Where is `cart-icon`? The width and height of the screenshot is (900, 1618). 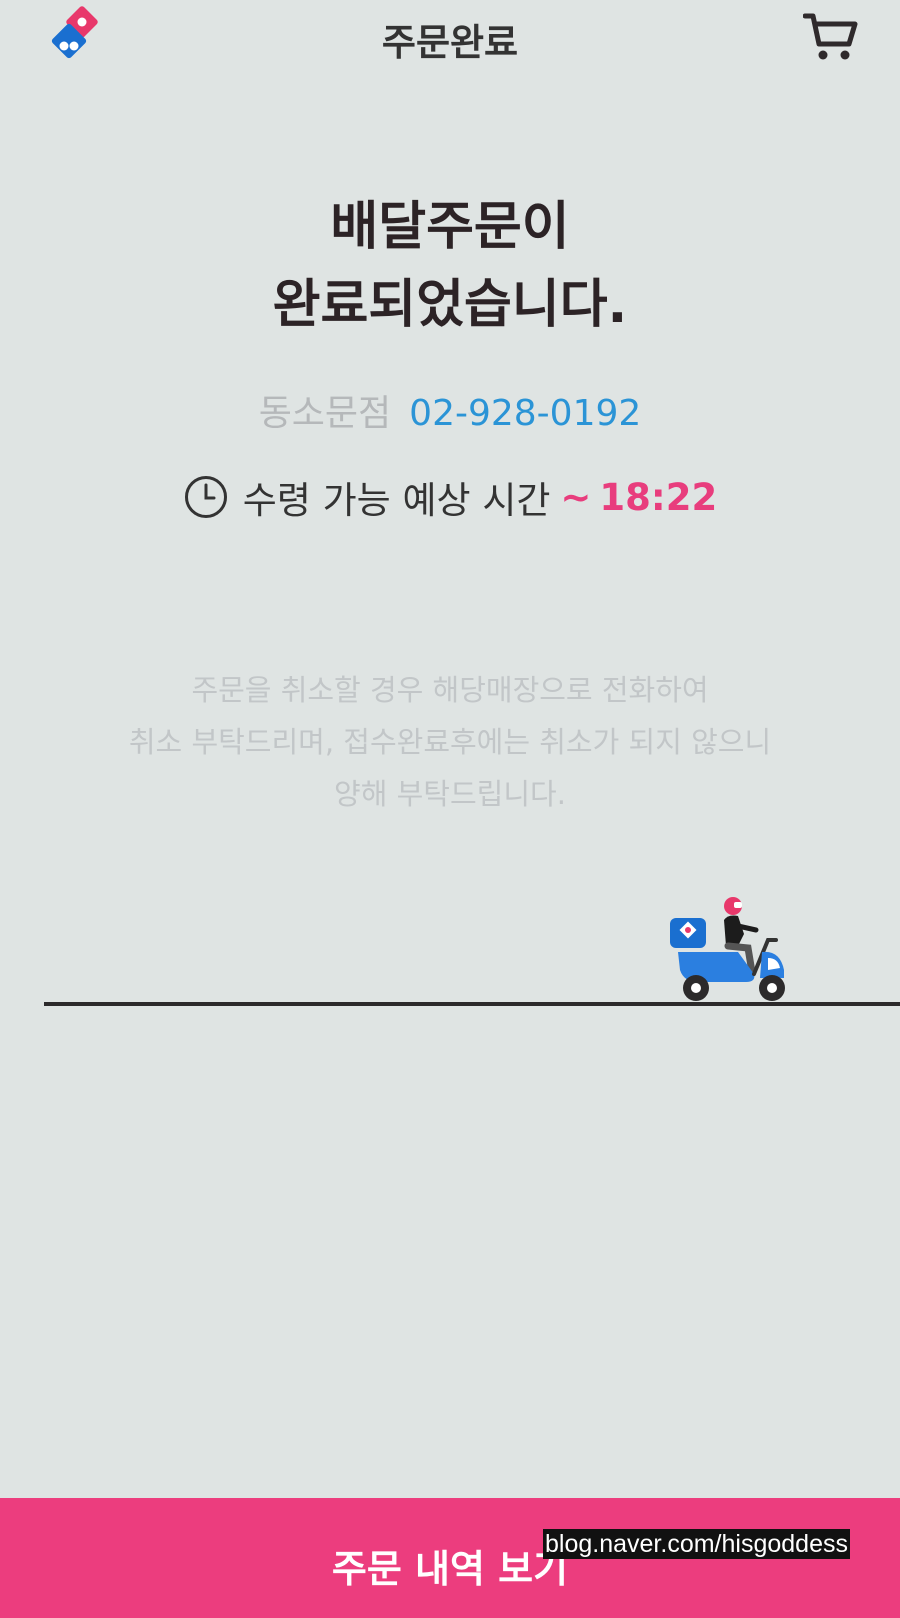 cart-icon is located at coordinates (831, 37).